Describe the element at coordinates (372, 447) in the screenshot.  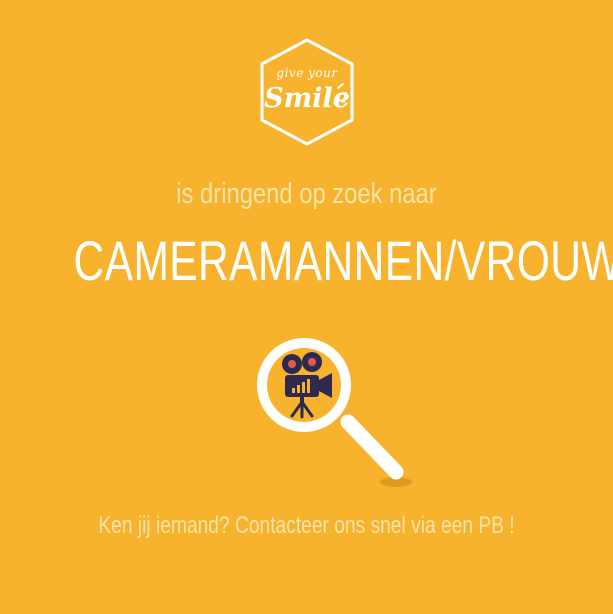
I see `magnifier-handle` at that location.